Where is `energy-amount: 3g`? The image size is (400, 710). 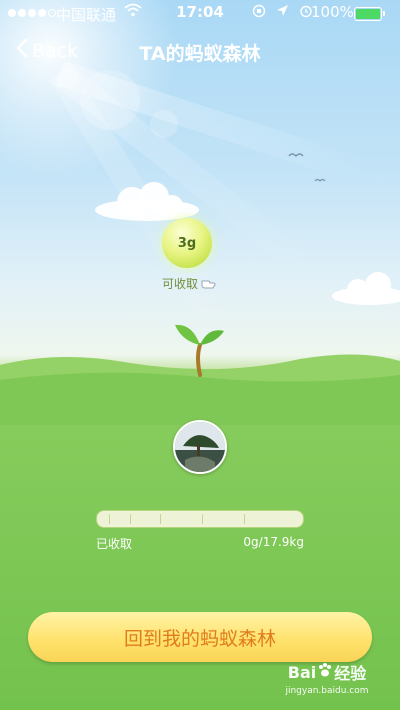
energy-amount: 3g is located at coordinates (187, 243).